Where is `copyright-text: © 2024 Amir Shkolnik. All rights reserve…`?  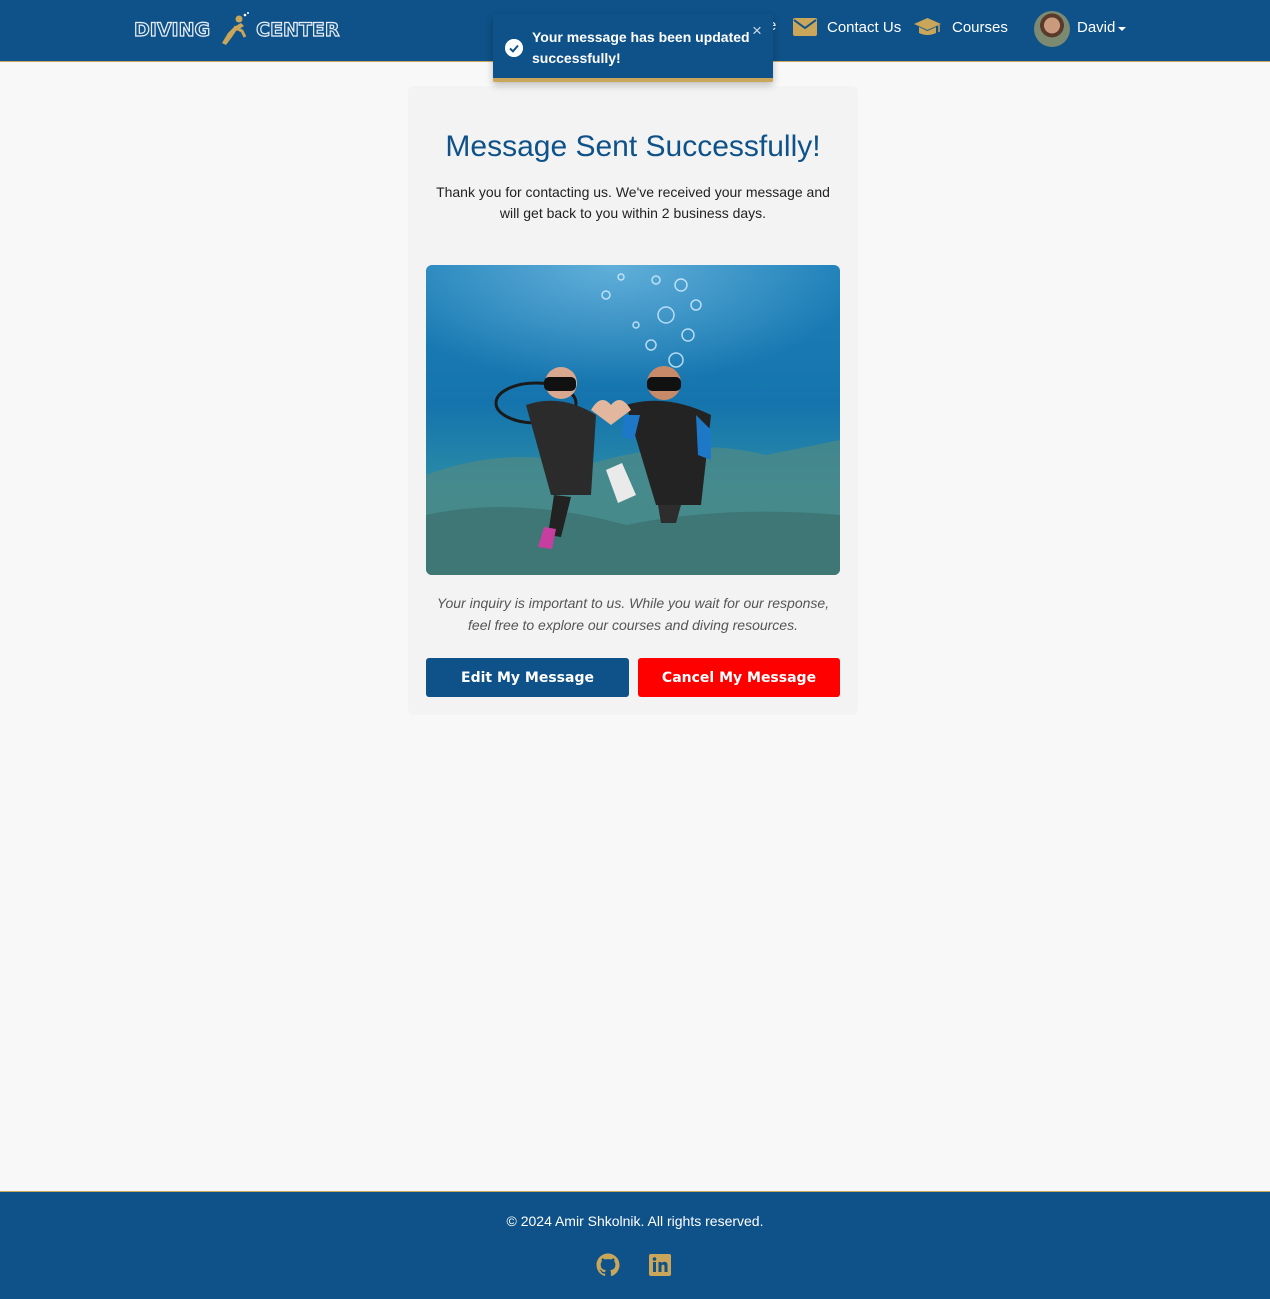
copyright-text: © 2024 Amir Shkolnik. All rights reserve… is located at coordinates (635, 1221).